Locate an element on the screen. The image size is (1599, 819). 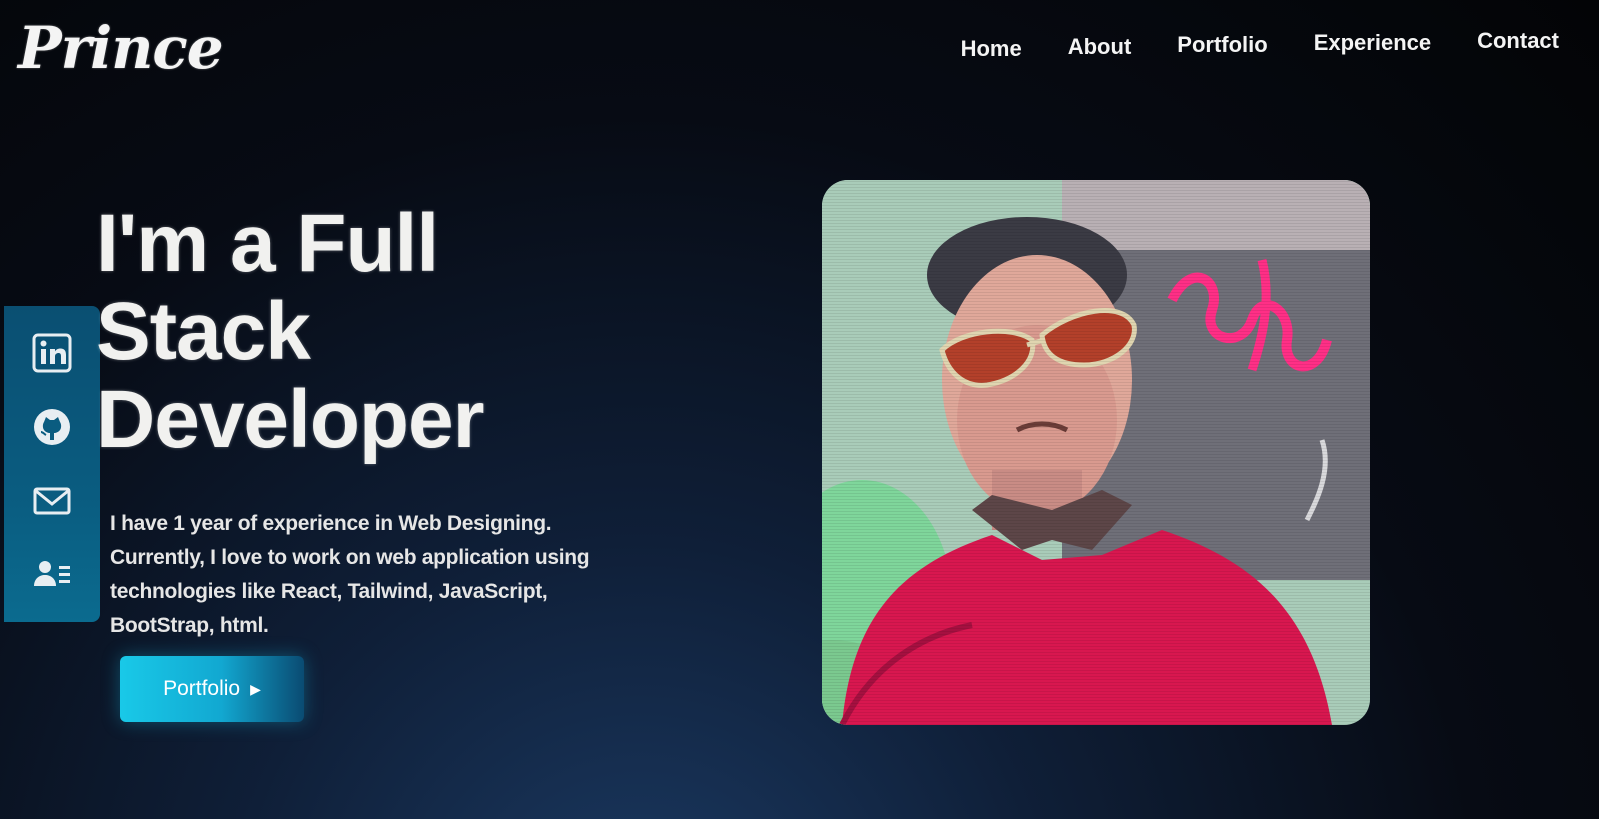
hero-title: I'm a Full Stack Developer is located at coordinates (290, 331).